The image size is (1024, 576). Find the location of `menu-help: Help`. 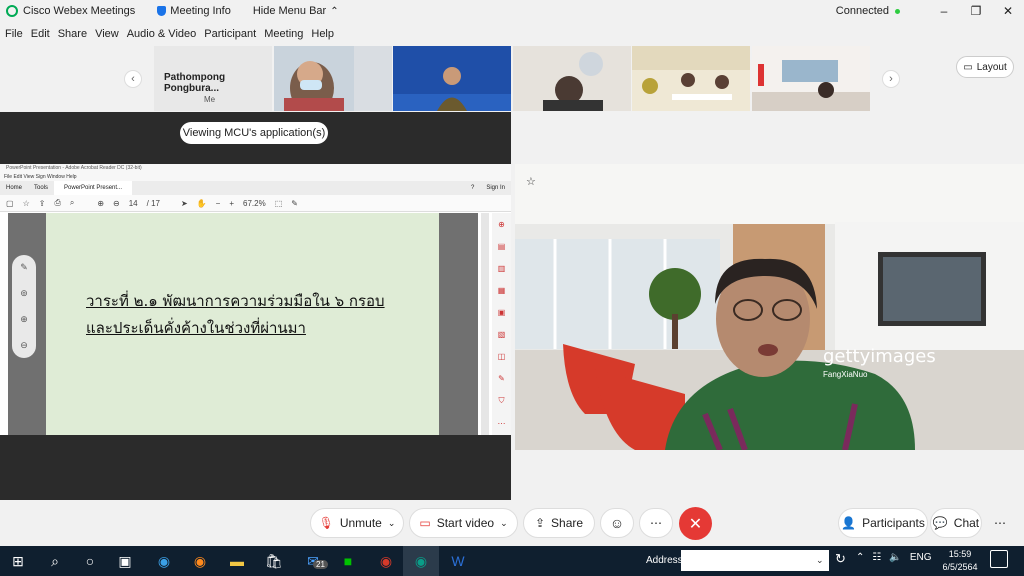

menu-help: Help is located at coordinates (322, 34).